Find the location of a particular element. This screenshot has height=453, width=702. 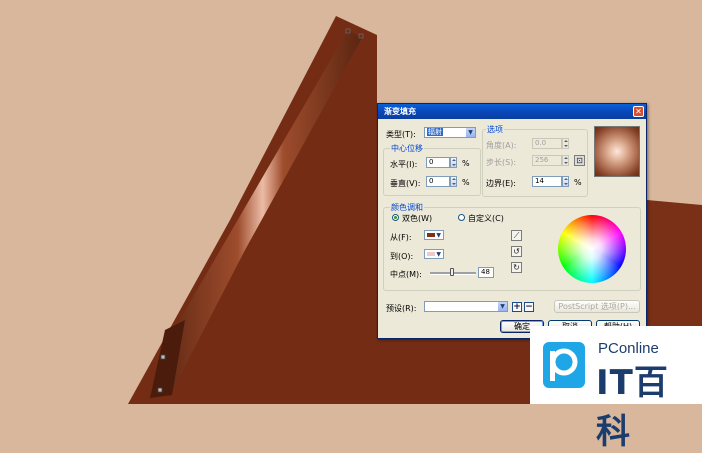

two-color-label: 双色(W) is located at coordinates (417, 218).